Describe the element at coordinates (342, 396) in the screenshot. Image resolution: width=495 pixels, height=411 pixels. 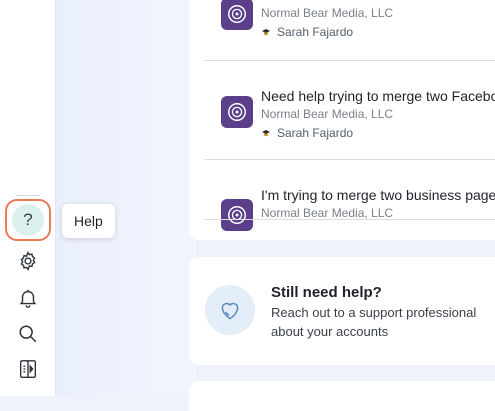
I see `bottom-card` at that location.